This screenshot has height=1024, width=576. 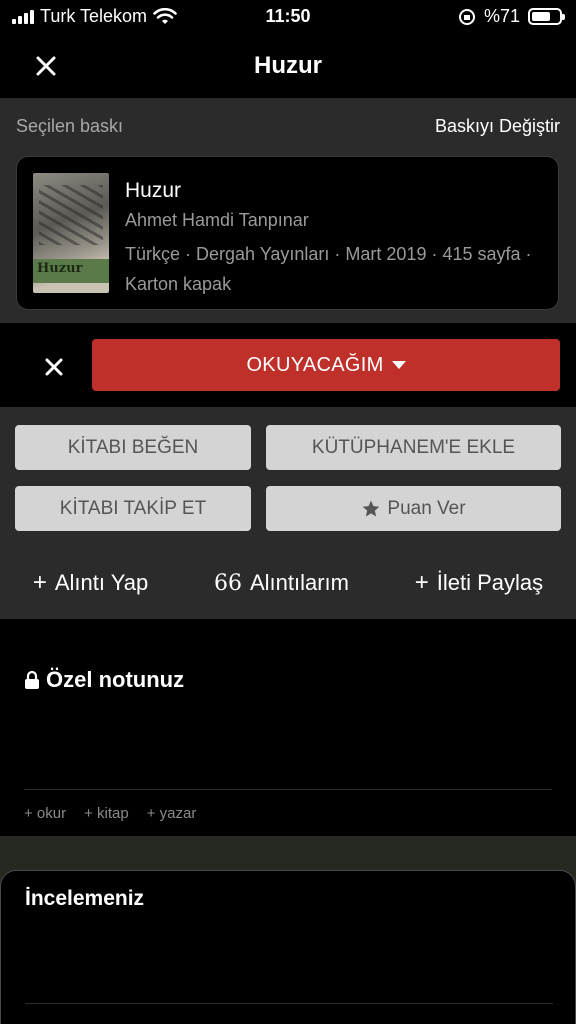 I want to click on share-post-label: İleti Paylaş, so click(x=490, y=582).